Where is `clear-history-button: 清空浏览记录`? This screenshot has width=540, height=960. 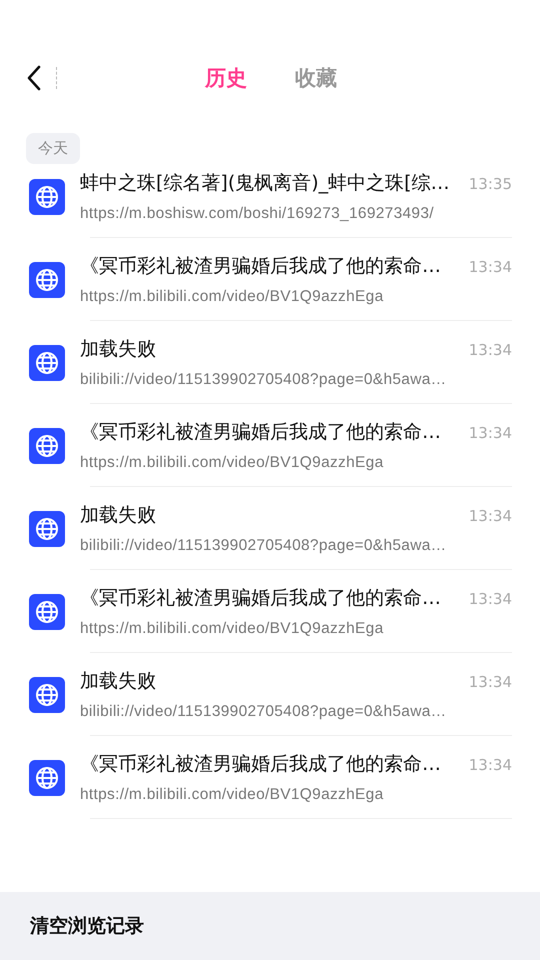 clear-history-button: 清空浏览记录 is located at coordinates (270, 926).